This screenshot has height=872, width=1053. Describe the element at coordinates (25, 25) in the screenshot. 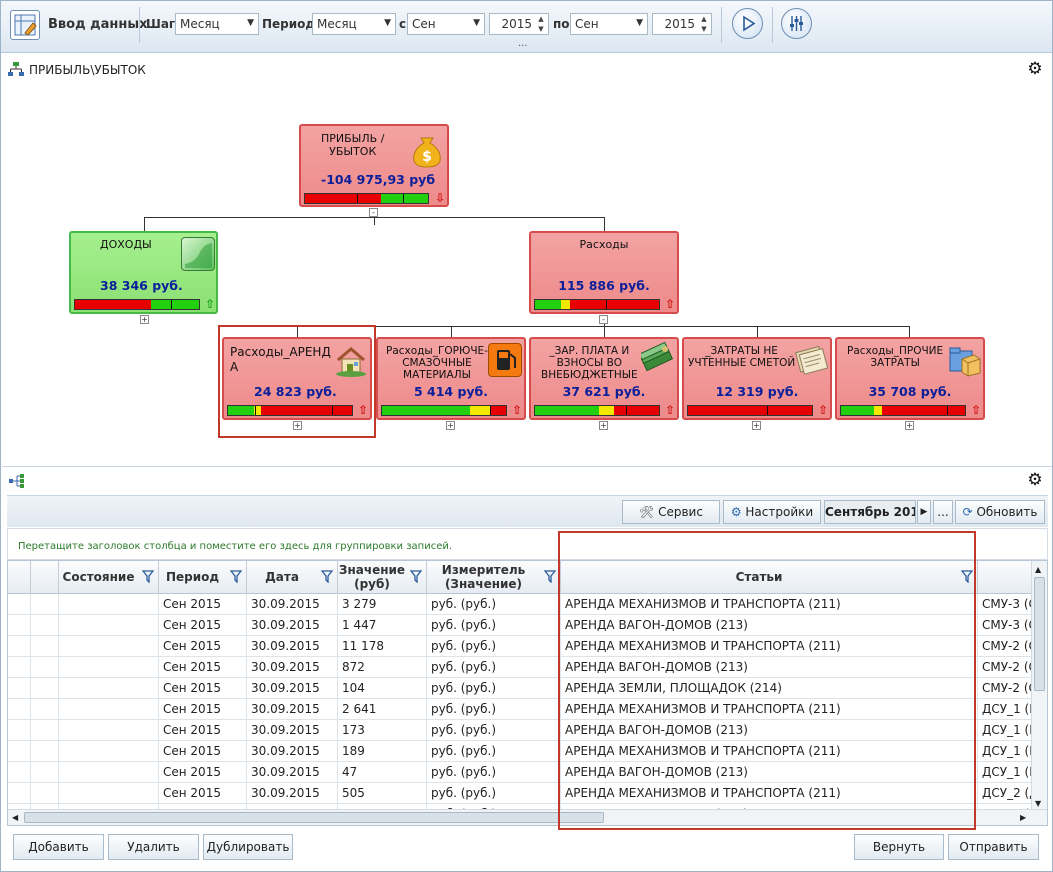

I see `data-entry-icon` at that location.